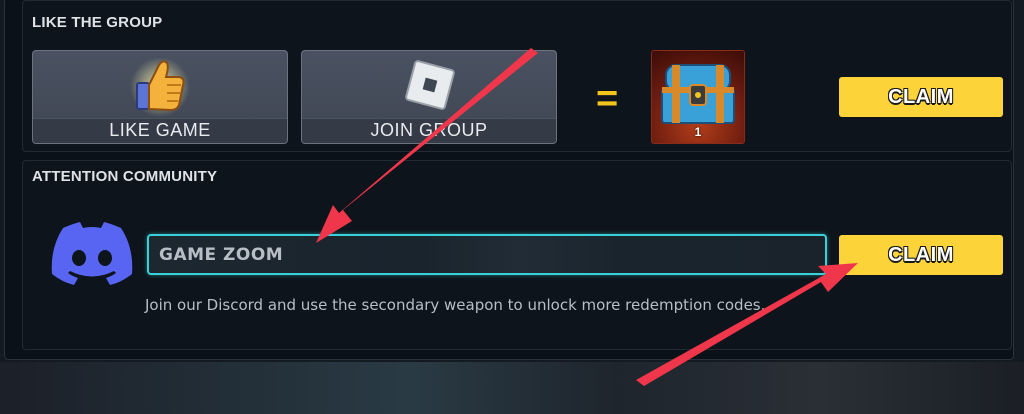 The height and width of the screenshot is (414, 1024). What do you see at coordinates (698, 132) in the screenshot?
I see `reward-count: 1` at bounding box center [698, 132].